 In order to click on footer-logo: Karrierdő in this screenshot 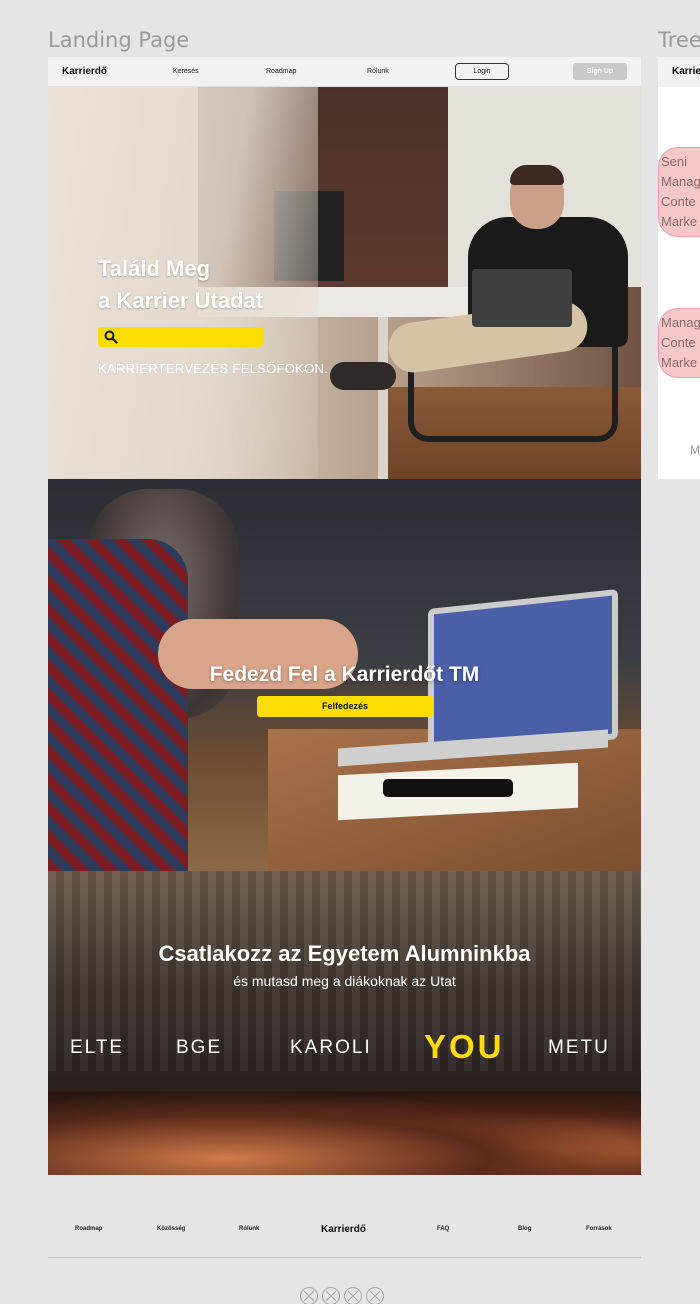, I will do `click(343, 1229)`.